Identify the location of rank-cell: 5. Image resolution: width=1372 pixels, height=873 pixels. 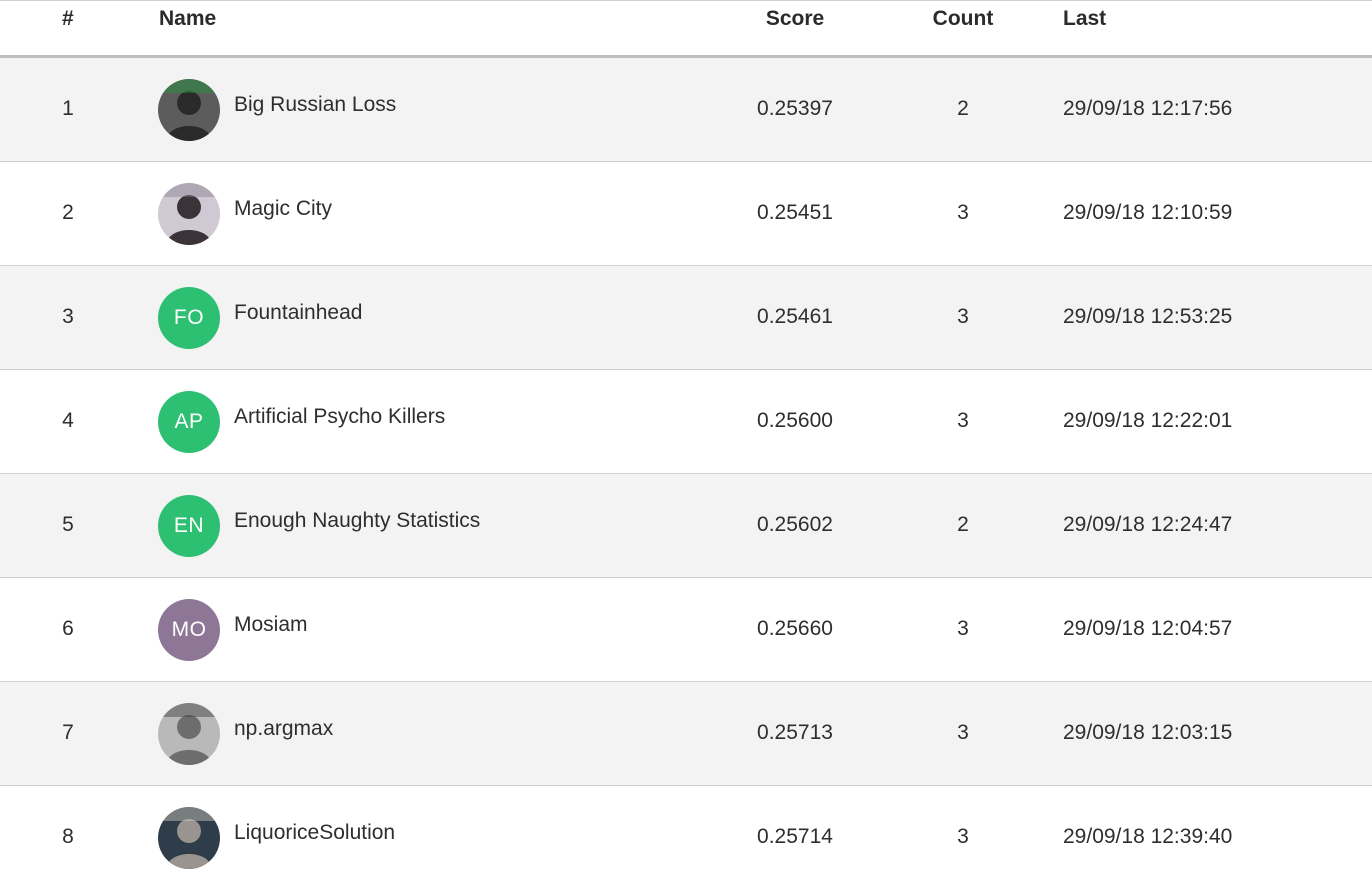
(68, 524).